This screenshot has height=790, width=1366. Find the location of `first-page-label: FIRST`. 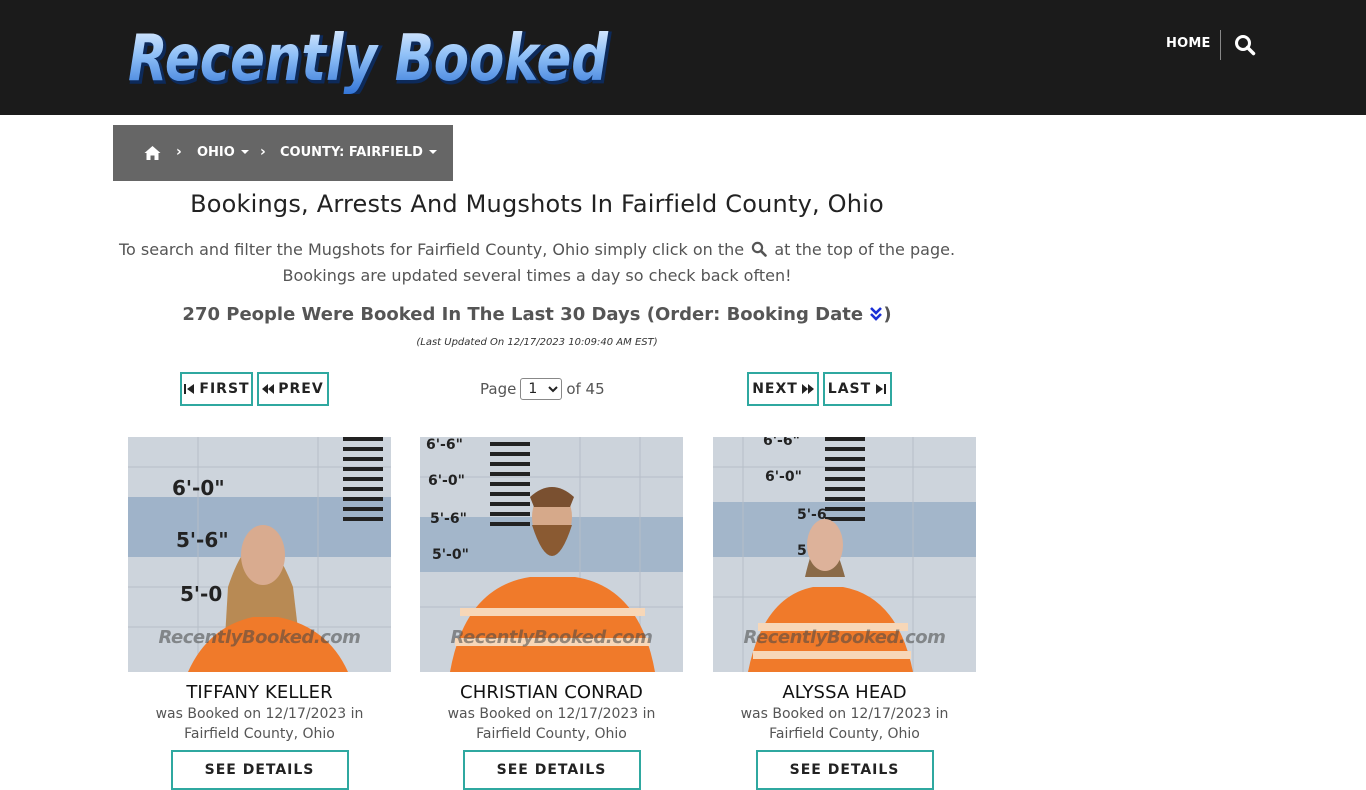

first-page-label: FIRST is located at coordinates (224, 389).